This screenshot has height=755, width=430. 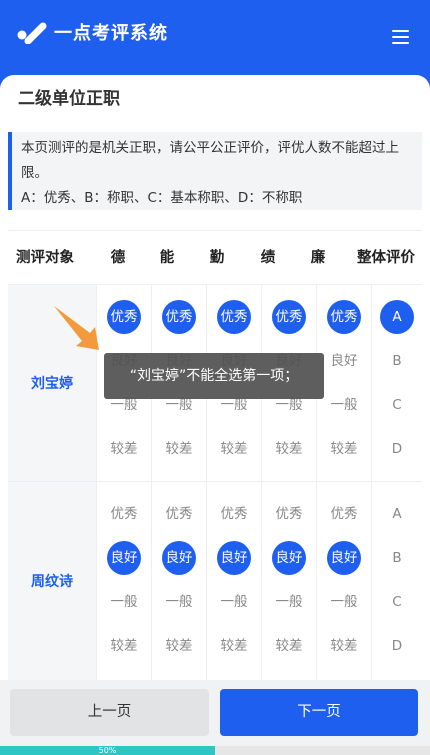 I want to click on table-header: 测评对象 德 能 勤 绩 廉 整体评价, so click(x=215, y=257).